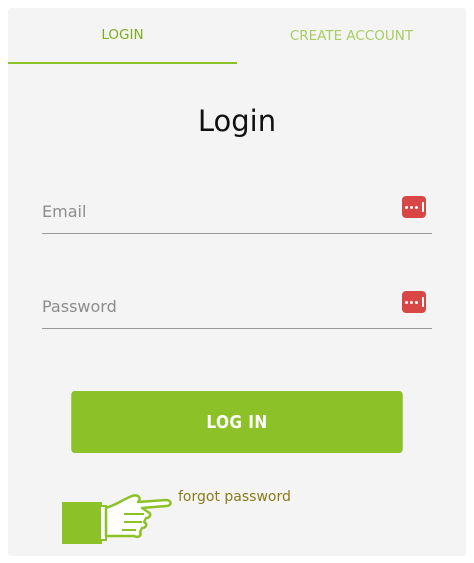 Image resolution: width=474 pixels, height=563 pixels. Describe the element at coordinates (237, 121) in the screenshot. I see `page-title: Login` at that location.